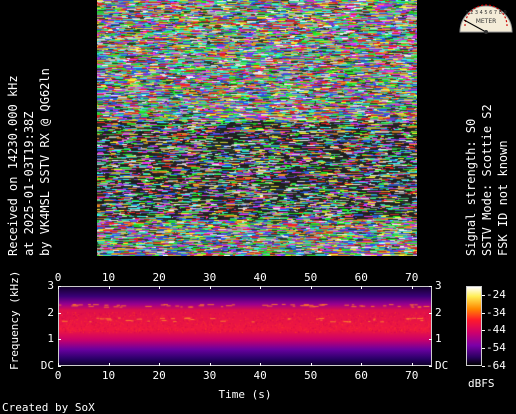 This screenshot has height=414, width=516. Describe the element at coordinates (485, 13) in the screenshot. I see `meter-scale: 1 2 3 4 5 6 7 8 9` at that location.